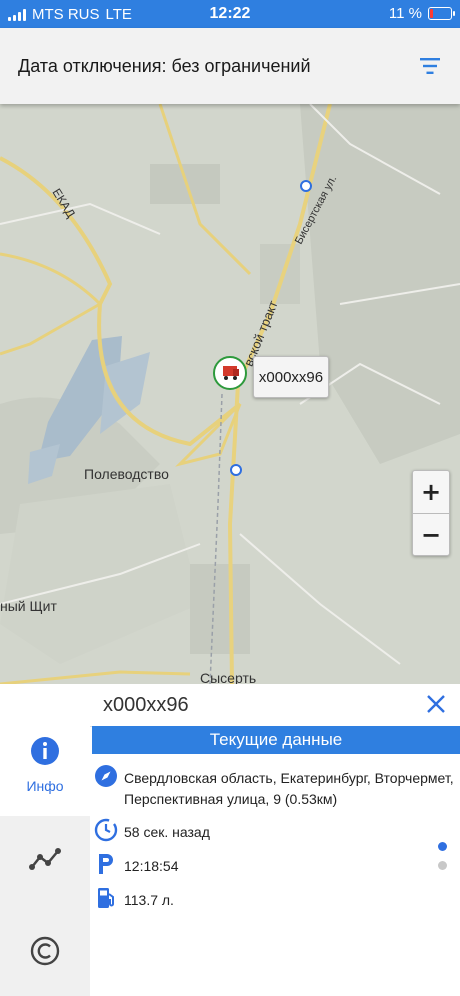 This screenshot has width=460, height=996. Describe the element at coordinates (106, 864) in the screenshot. I see `parking-icon` at that location.